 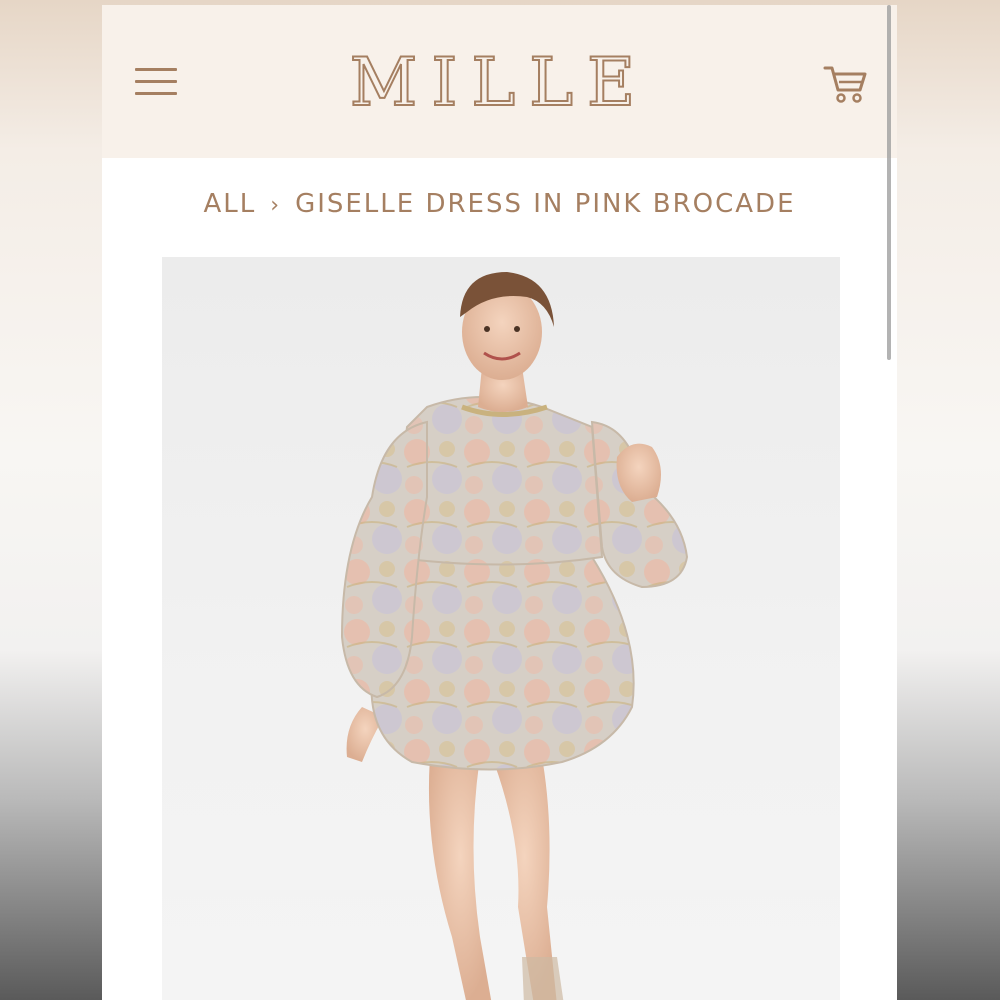 I want to click on gallery-margin-left, so click(x=132, y=628).